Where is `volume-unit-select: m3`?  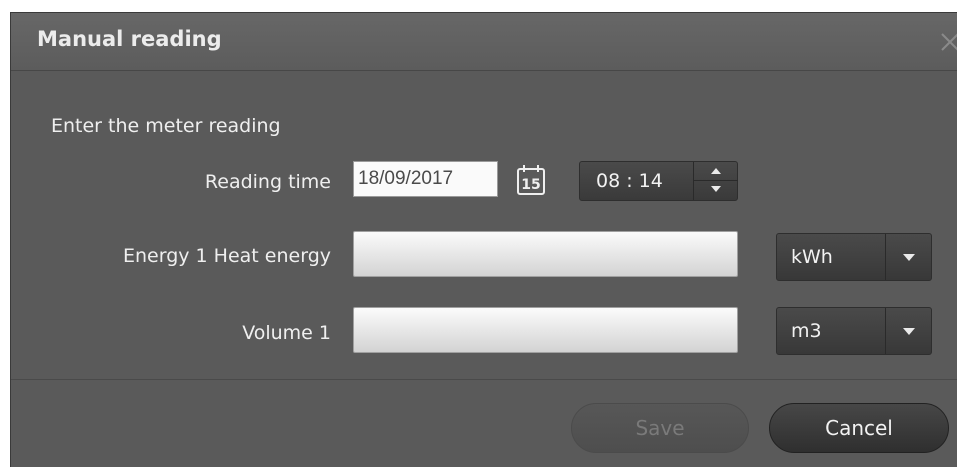 volume-unit-select: m3 is located at coordinates (854, 331).